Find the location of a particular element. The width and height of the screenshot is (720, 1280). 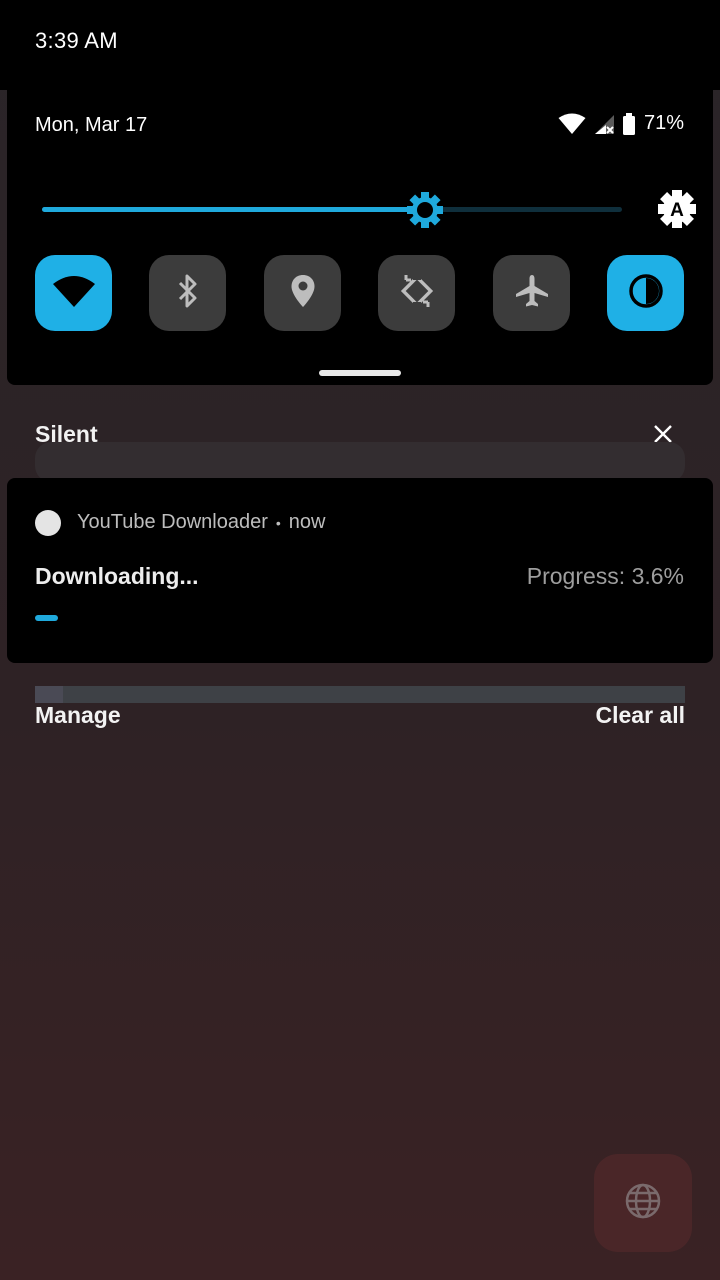

auto-brightness-button: A is located at coordinates (677, 209).